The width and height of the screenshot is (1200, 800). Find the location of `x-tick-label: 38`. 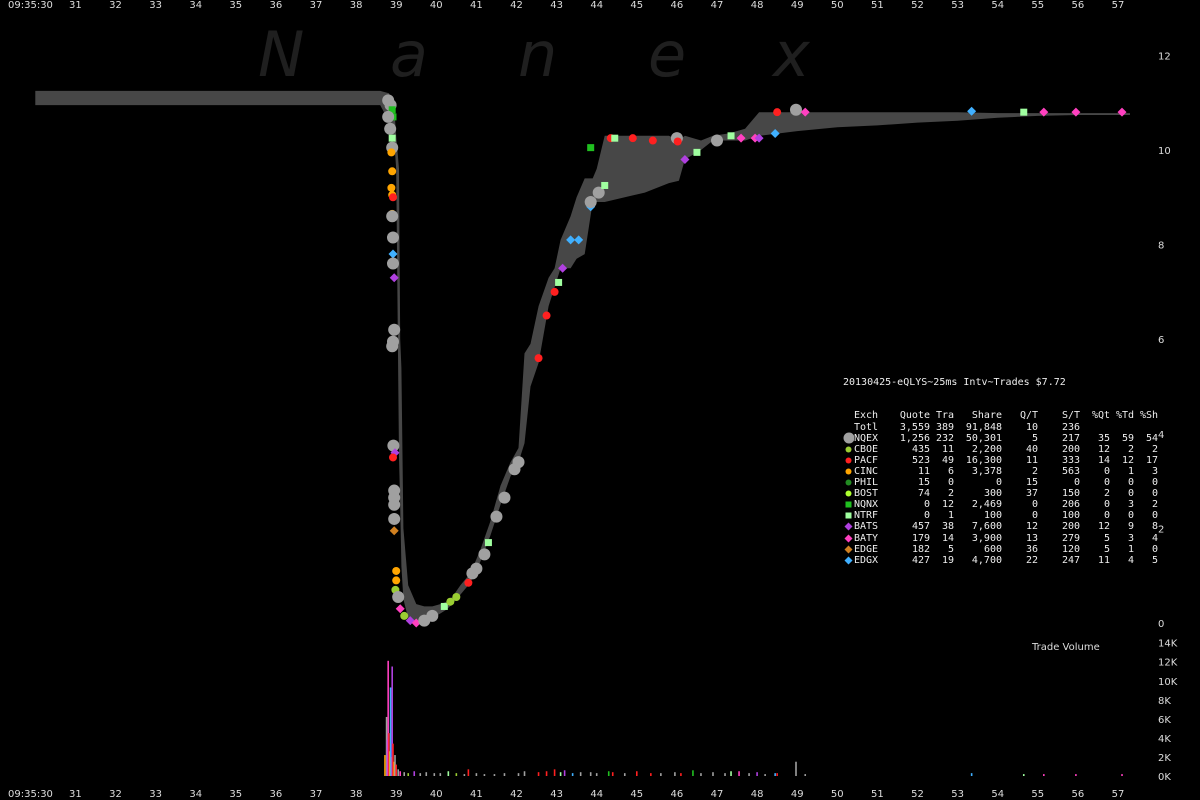

x-tick-label: 38 is located at coordinates (356, 5).